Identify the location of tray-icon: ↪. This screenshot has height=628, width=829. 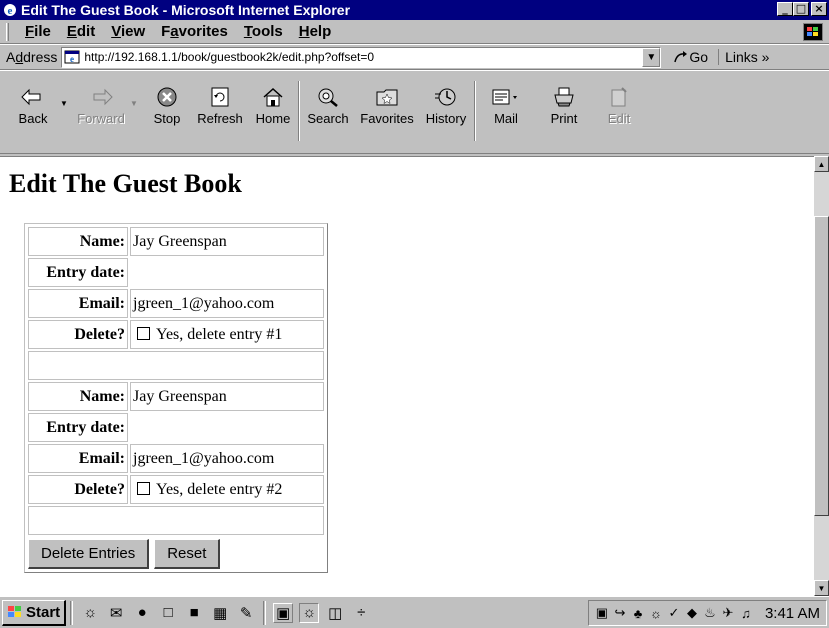
(620, 613).